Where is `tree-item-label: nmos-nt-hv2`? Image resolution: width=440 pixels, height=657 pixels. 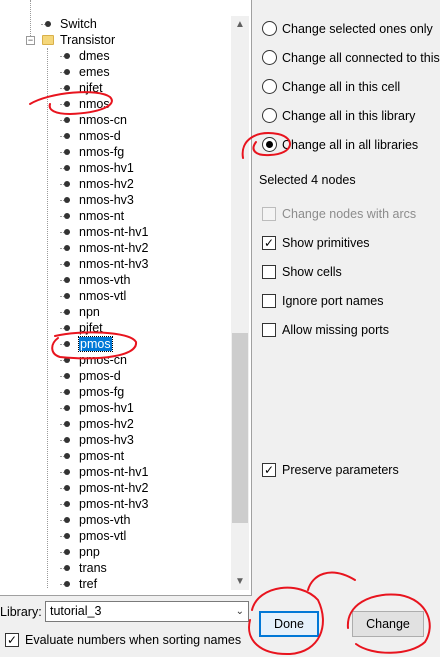 tree-item-label: nmos-nt-hv2 is located at coordinates (114, 248).